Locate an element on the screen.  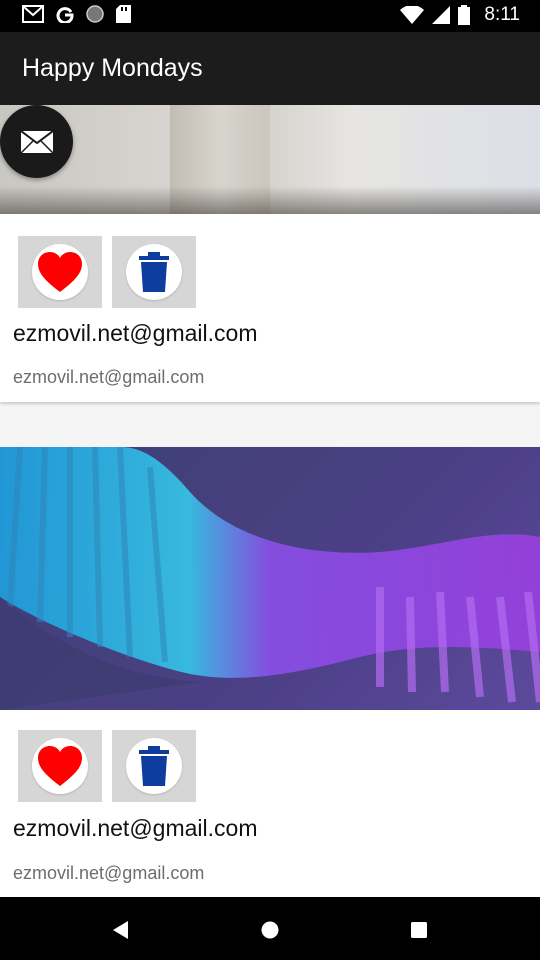
recents-button is located at coordinates (419, 930).